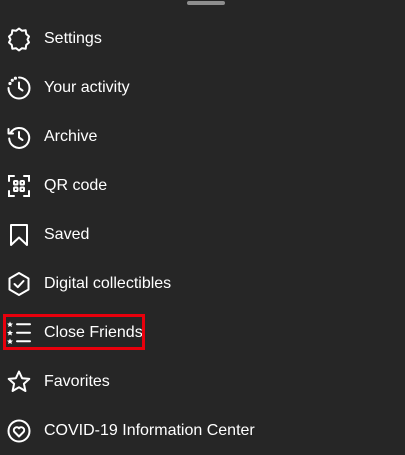 This screenshot has height=455, width=405. I want to click on menu-item-label: Digital collectibles, so click(108, 283).